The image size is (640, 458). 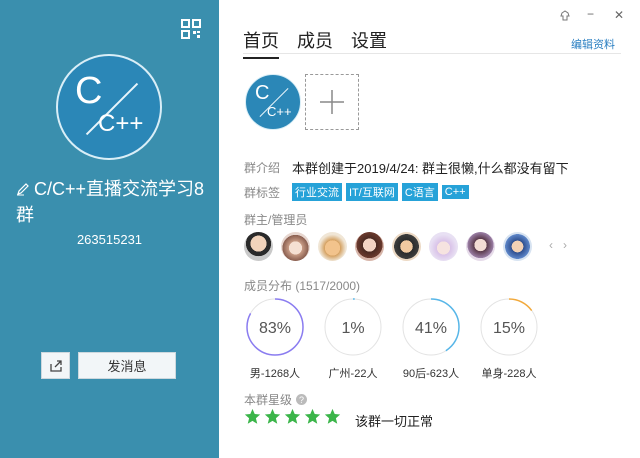 I want to click on share-icon, so click(x=55, y=365).